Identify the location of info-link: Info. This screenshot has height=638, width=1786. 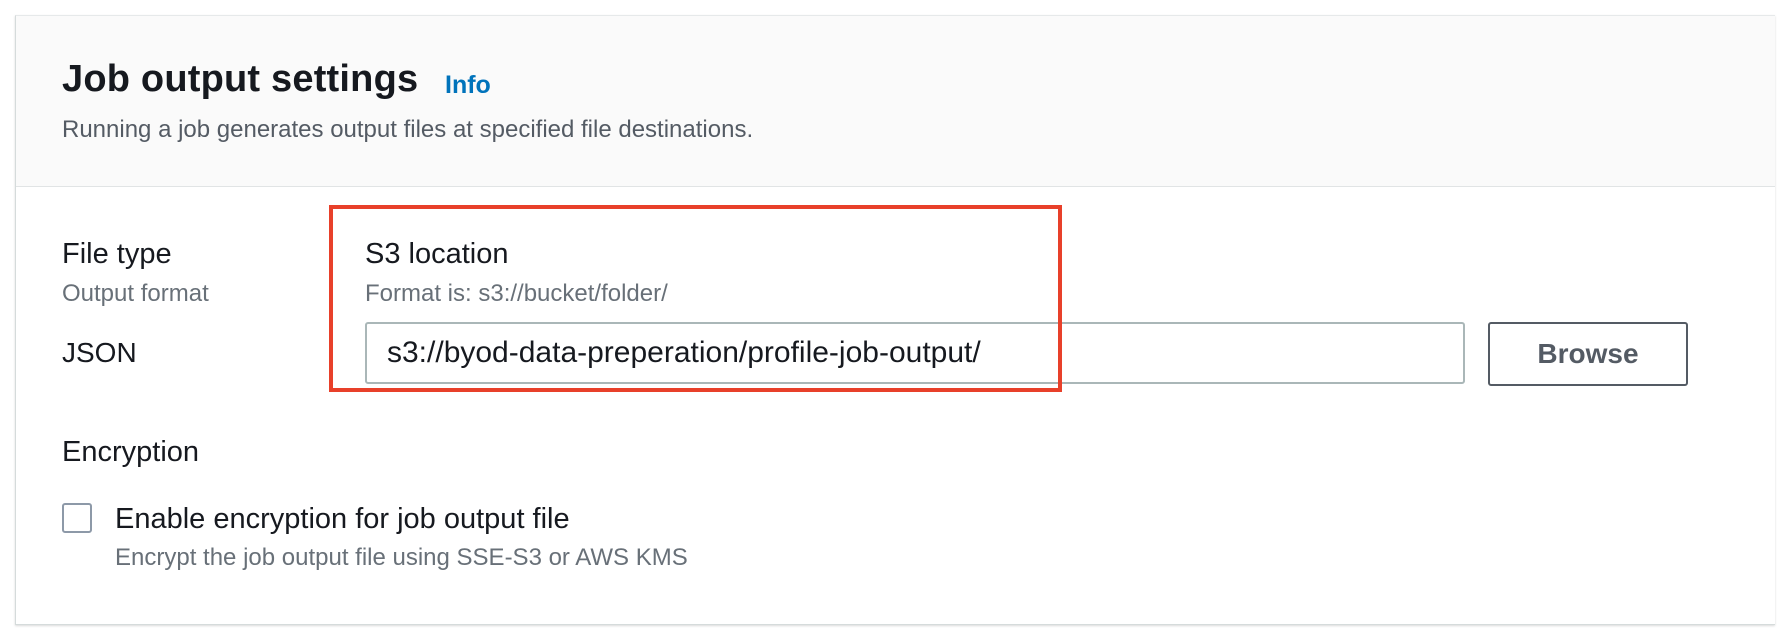
(468, 85).